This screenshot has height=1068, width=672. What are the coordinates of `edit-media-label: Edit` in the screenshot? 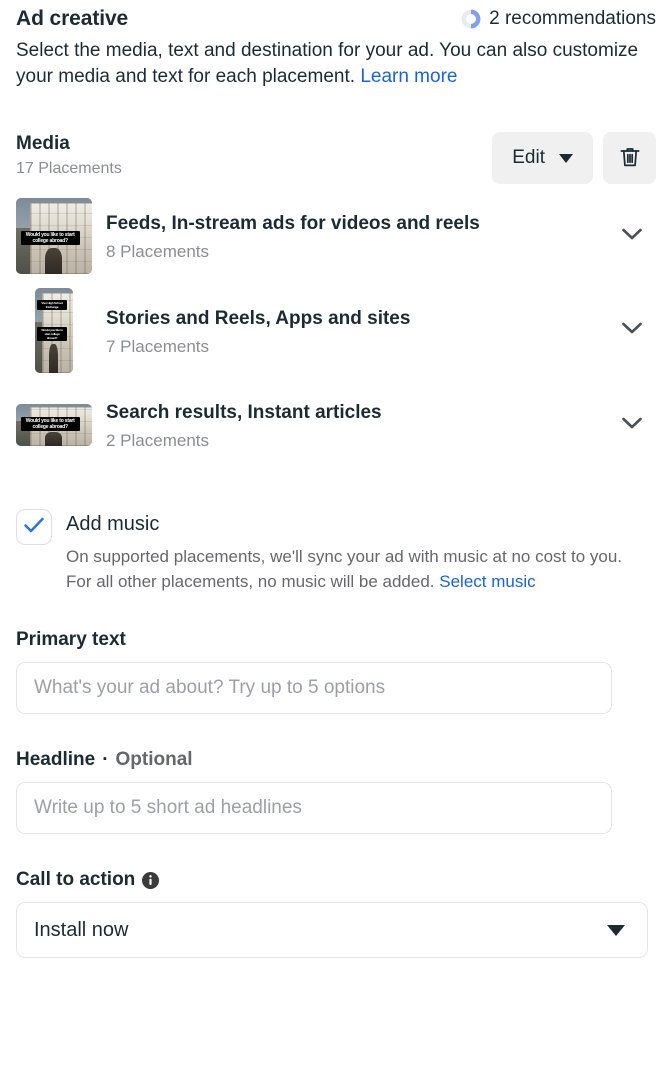 It's located at (528, 157).